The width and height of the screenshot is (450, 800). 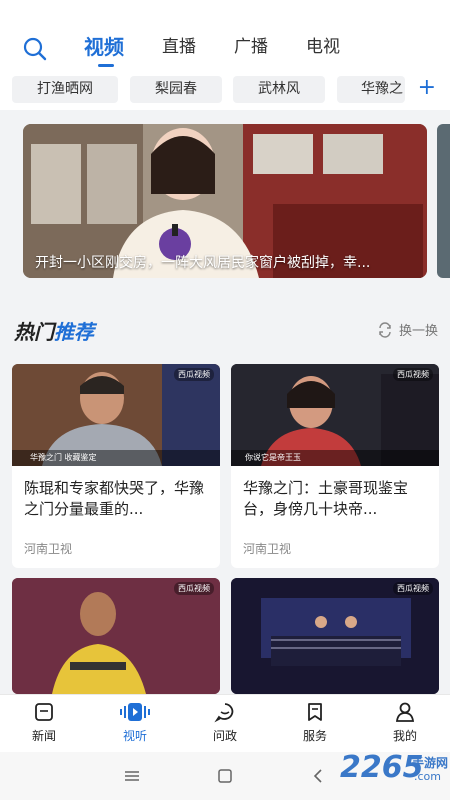 I want to click on tab-video: 视频, so click(x=104, y=50).